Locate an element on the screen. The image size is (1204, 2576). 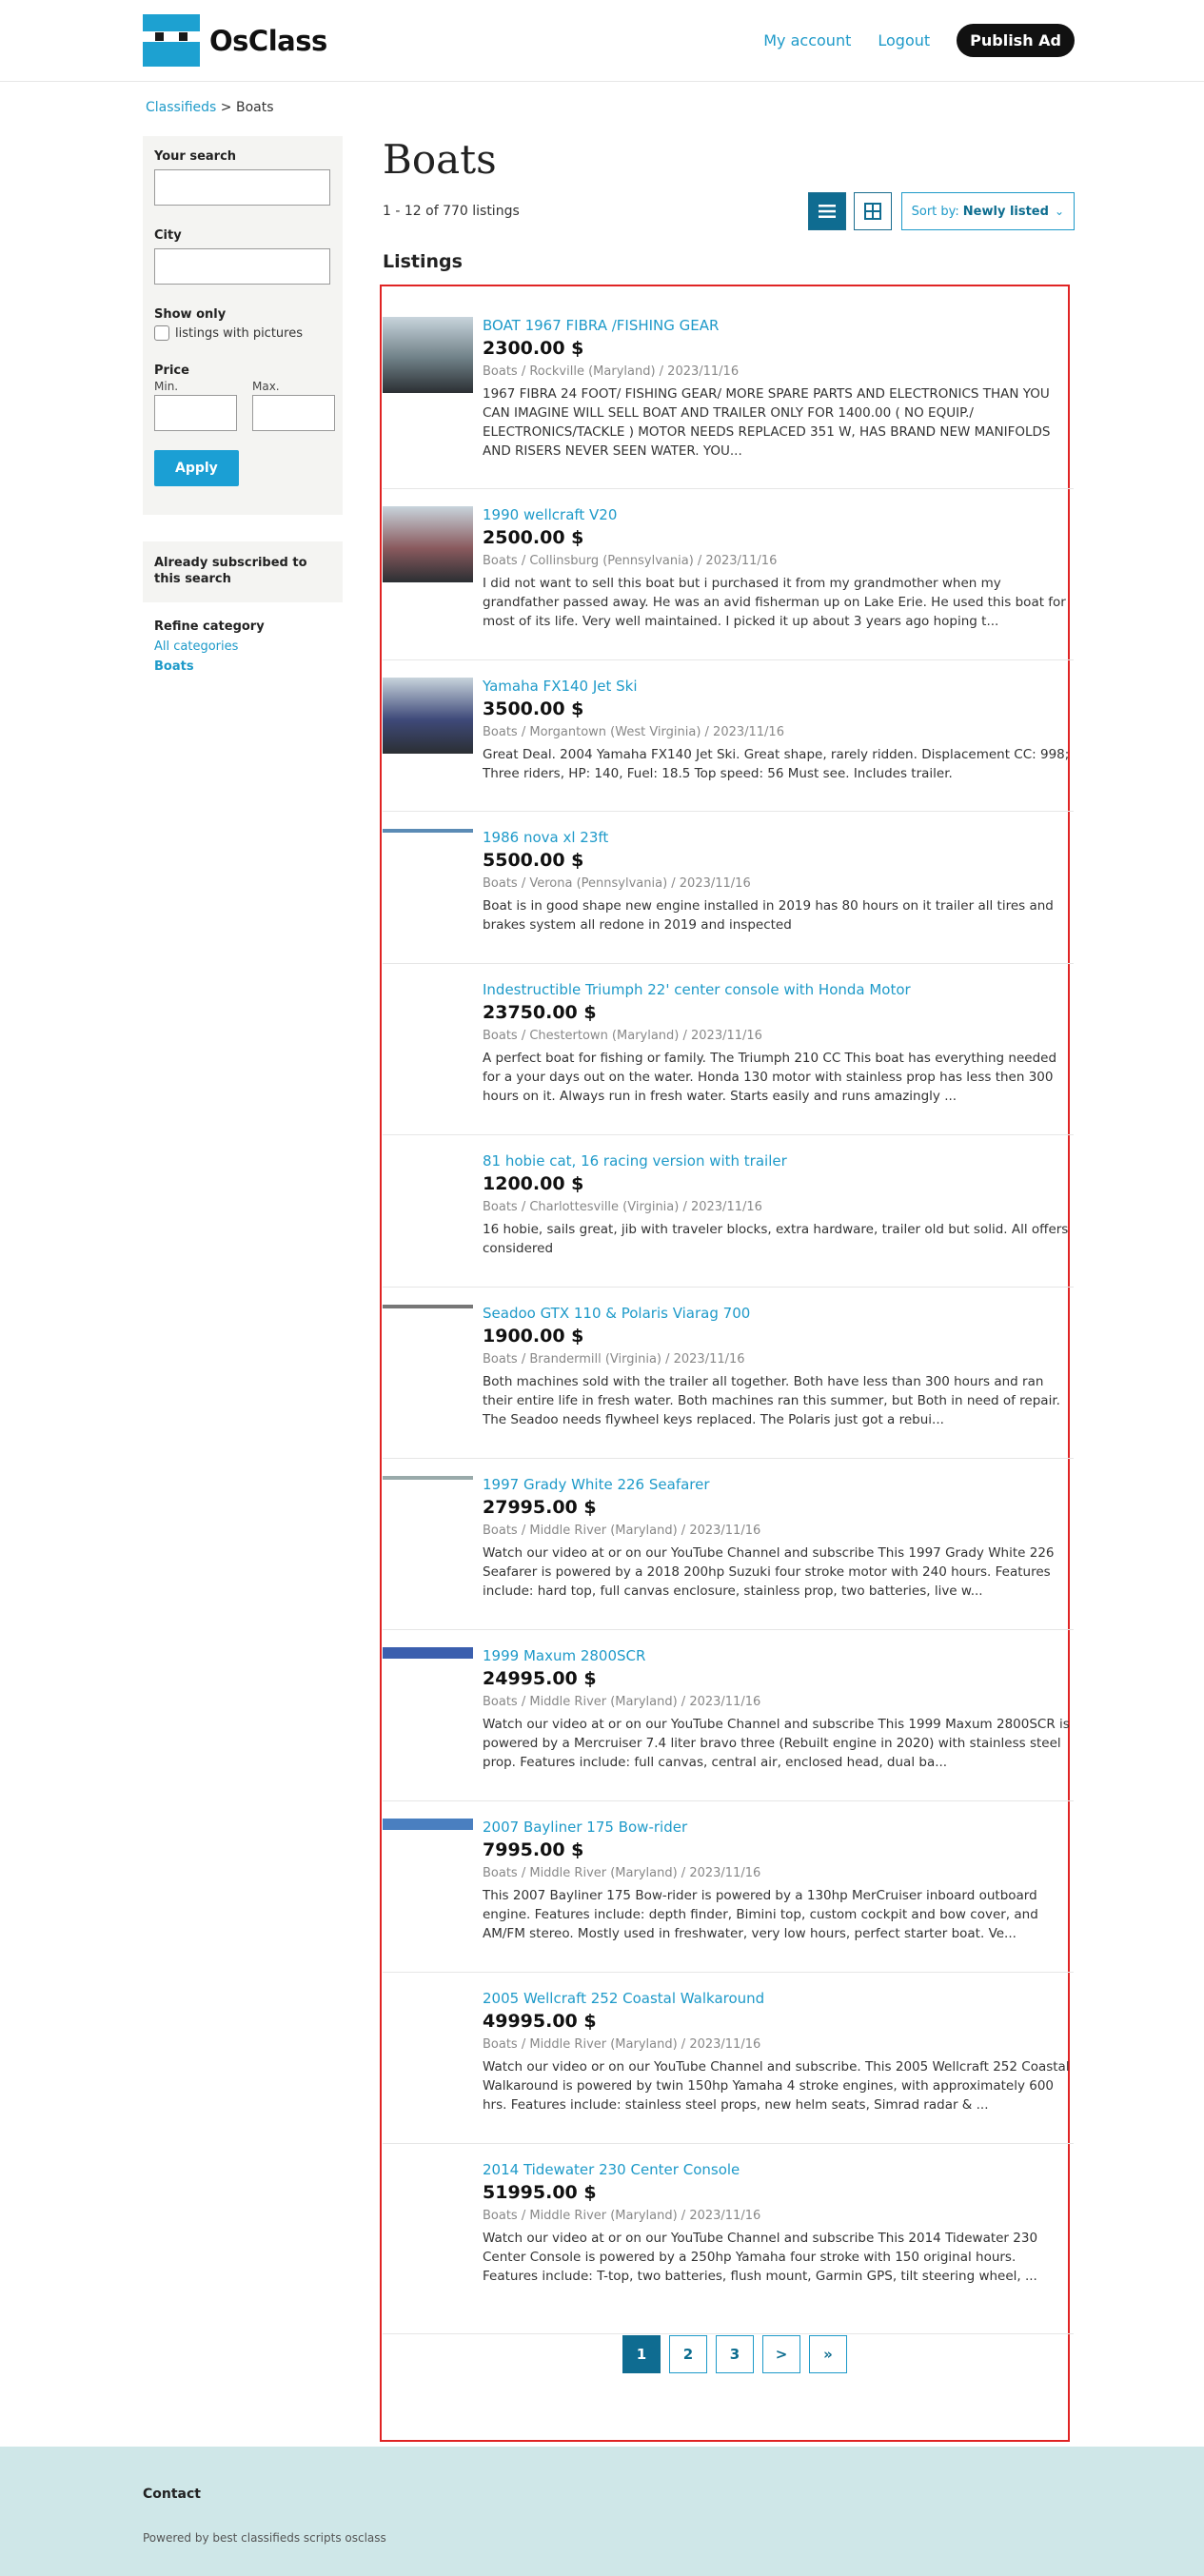
breadcrumb: Classifieds > Boats is located at coordinates (210, 107).